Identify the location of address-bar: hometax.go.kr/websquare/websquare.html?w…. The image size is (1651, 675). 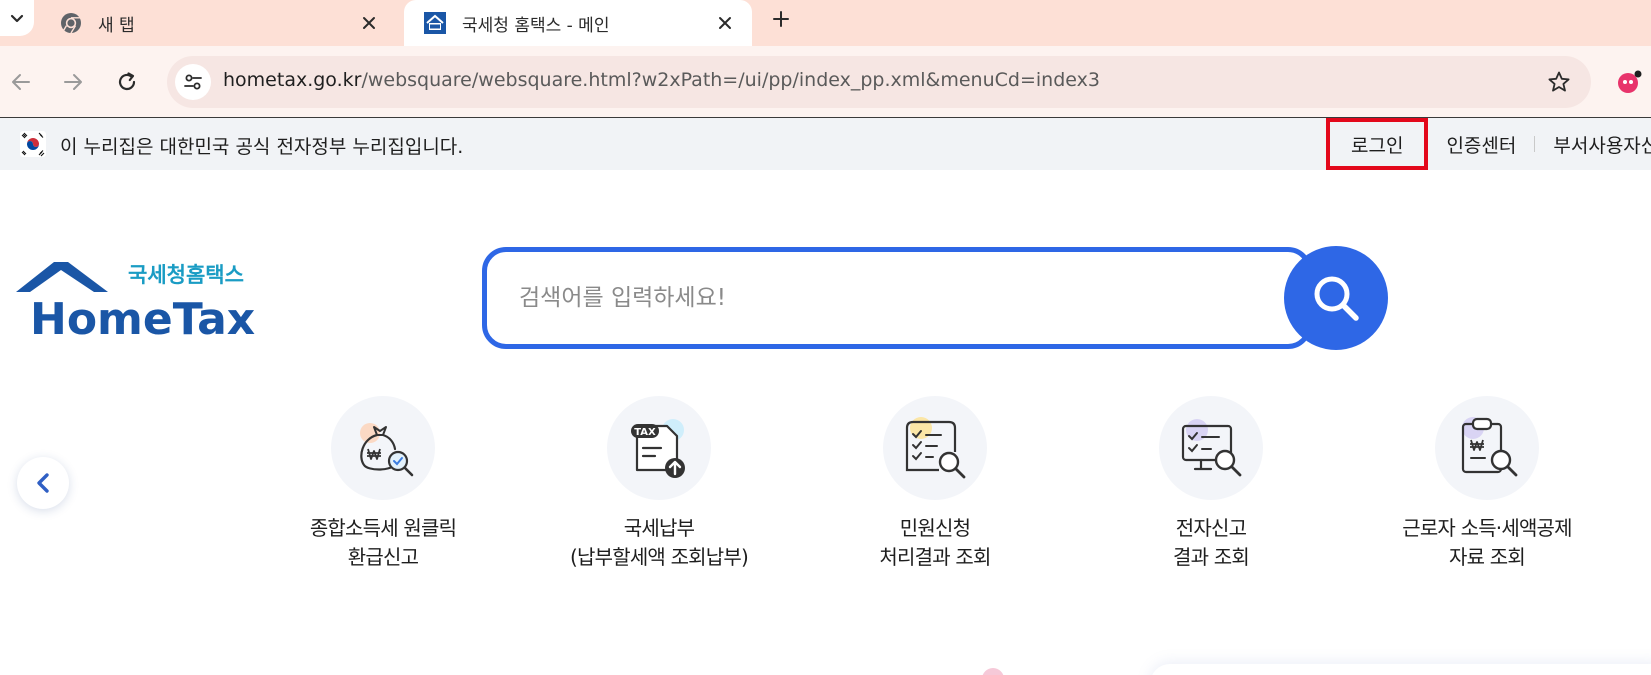
(879, 82).